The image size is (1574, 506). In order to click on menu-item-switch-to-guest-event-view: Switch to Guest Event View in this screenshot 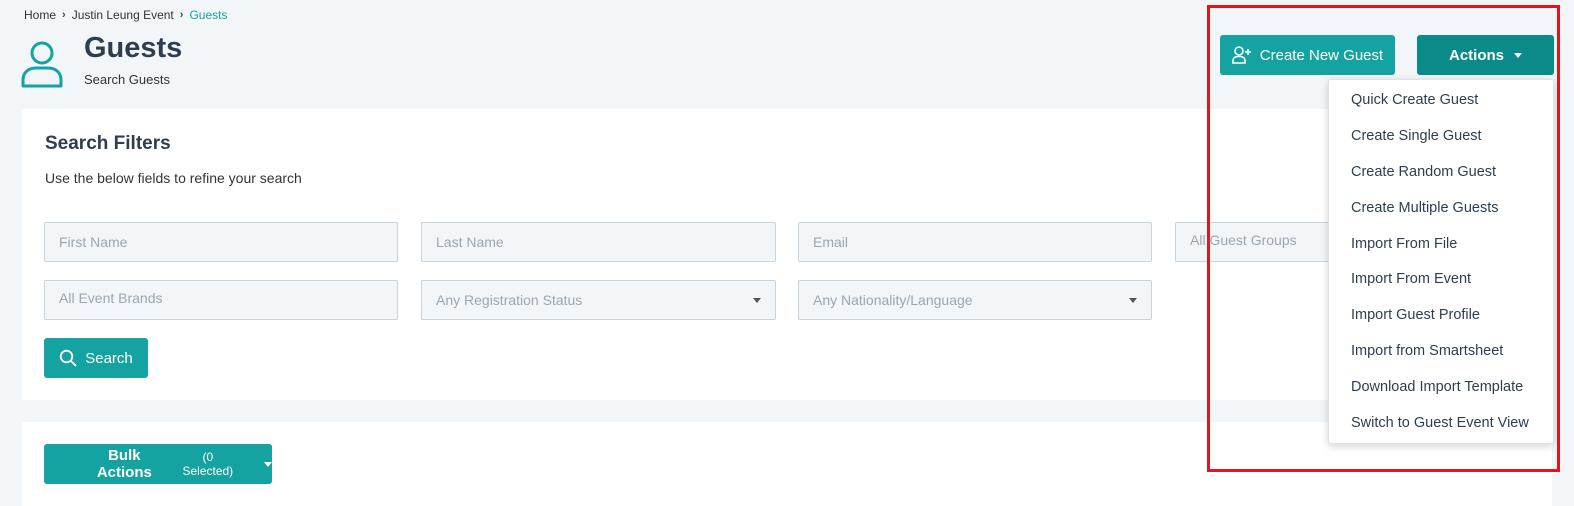, I will do `click(1441, 423)`.